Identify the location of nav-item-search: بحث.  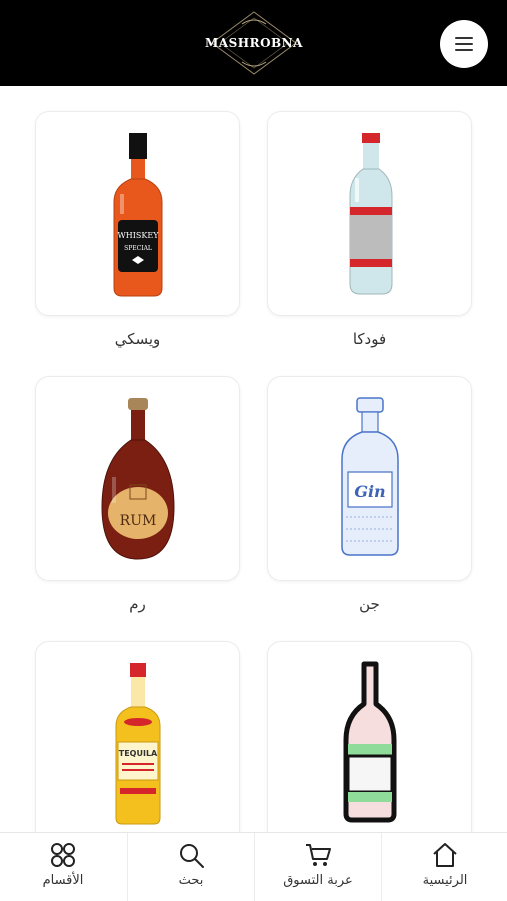
(190, 867).